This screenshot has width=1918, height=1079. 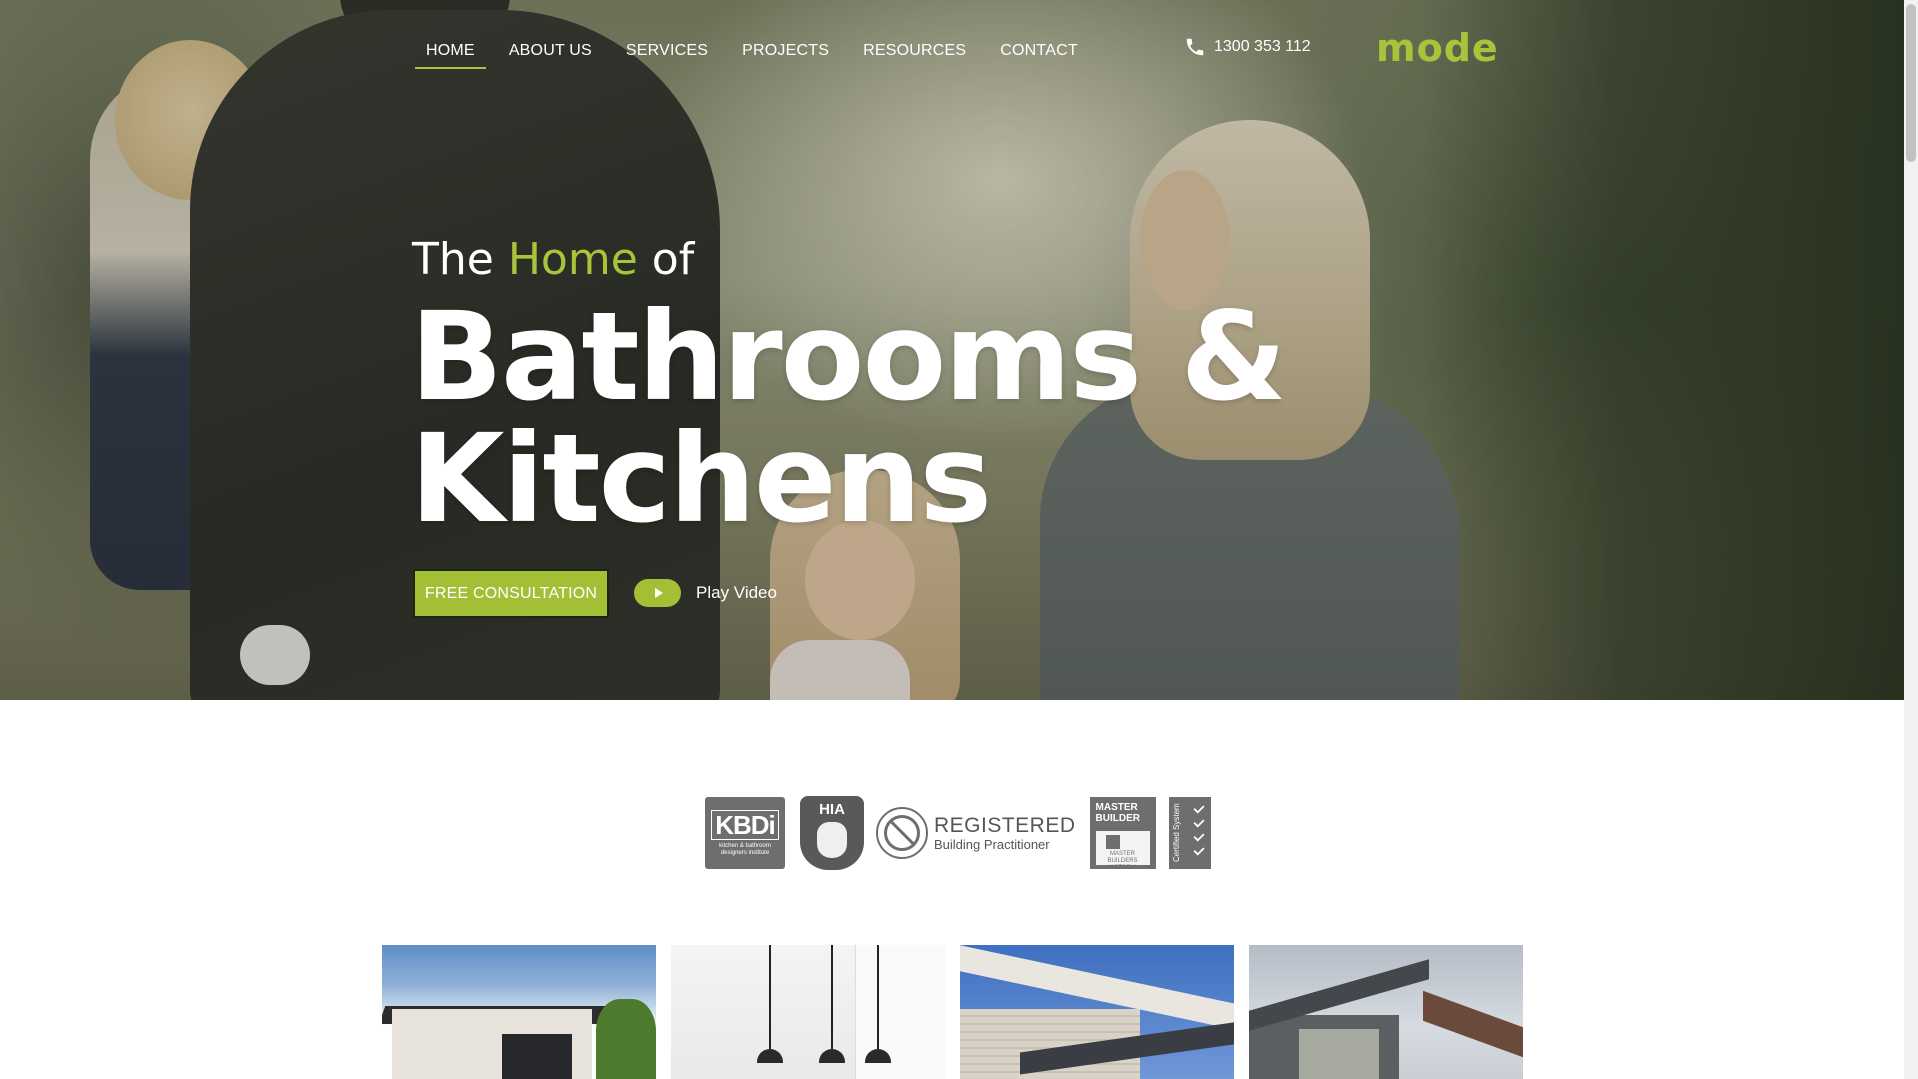 I want to click on certified-check-icon, so click(x=1199, y=830).